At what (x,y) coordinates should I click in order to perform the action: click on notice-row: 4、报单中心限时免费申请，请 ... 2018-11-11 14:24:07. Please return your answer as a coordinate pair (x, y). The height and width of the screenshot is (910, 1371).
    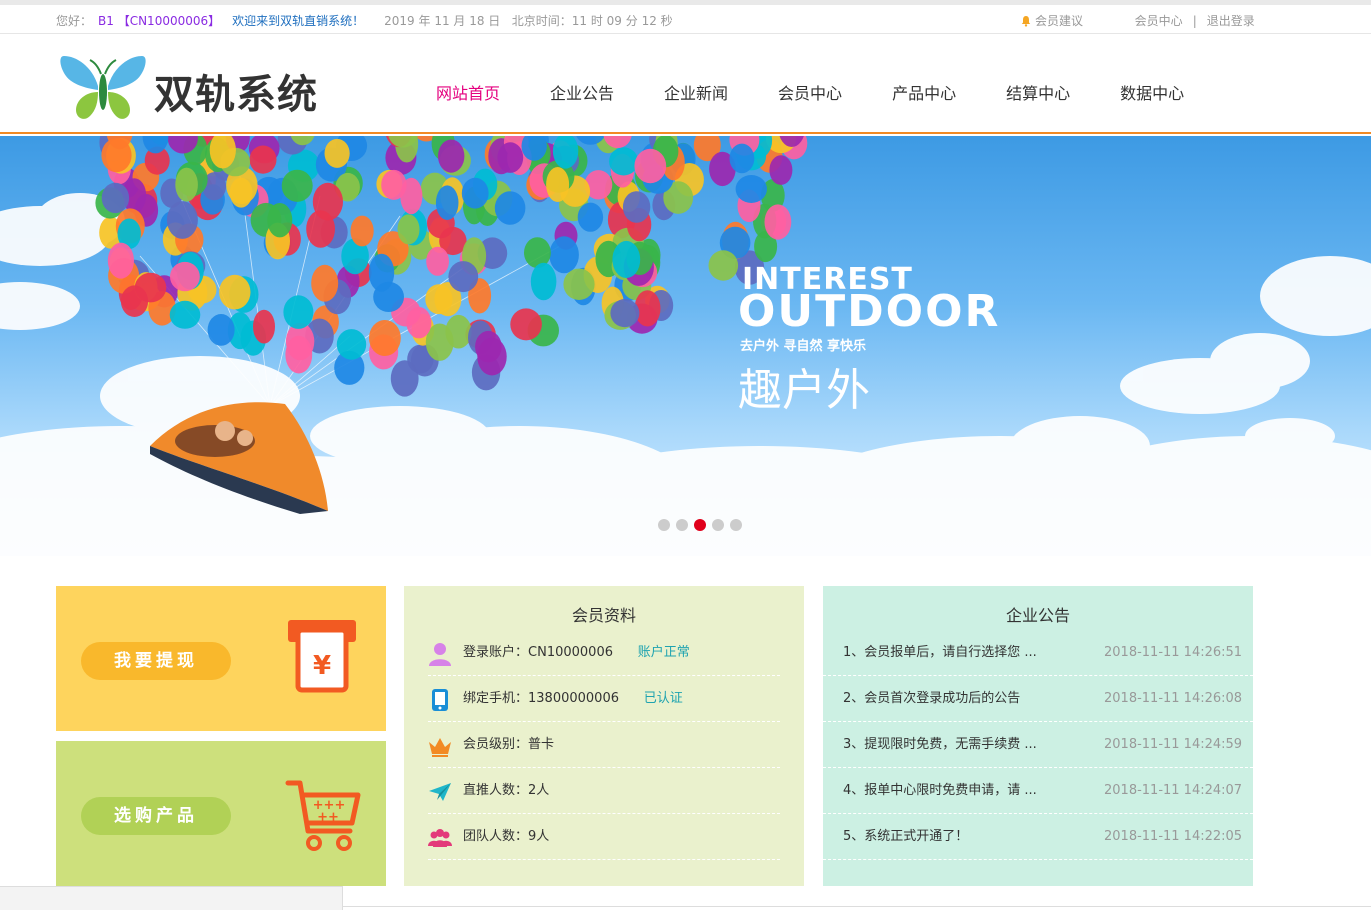
    Looking at the image, I should click on (1038, 791).